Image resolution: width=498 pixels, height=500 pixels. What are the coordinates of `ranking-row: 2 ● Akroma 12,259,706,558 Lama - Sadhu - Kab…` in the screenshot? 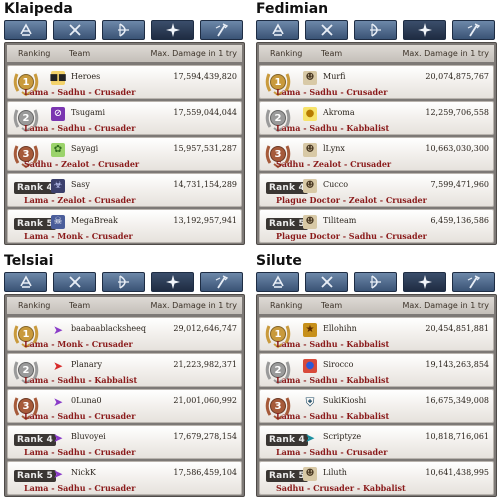 It's located at (376, 118).